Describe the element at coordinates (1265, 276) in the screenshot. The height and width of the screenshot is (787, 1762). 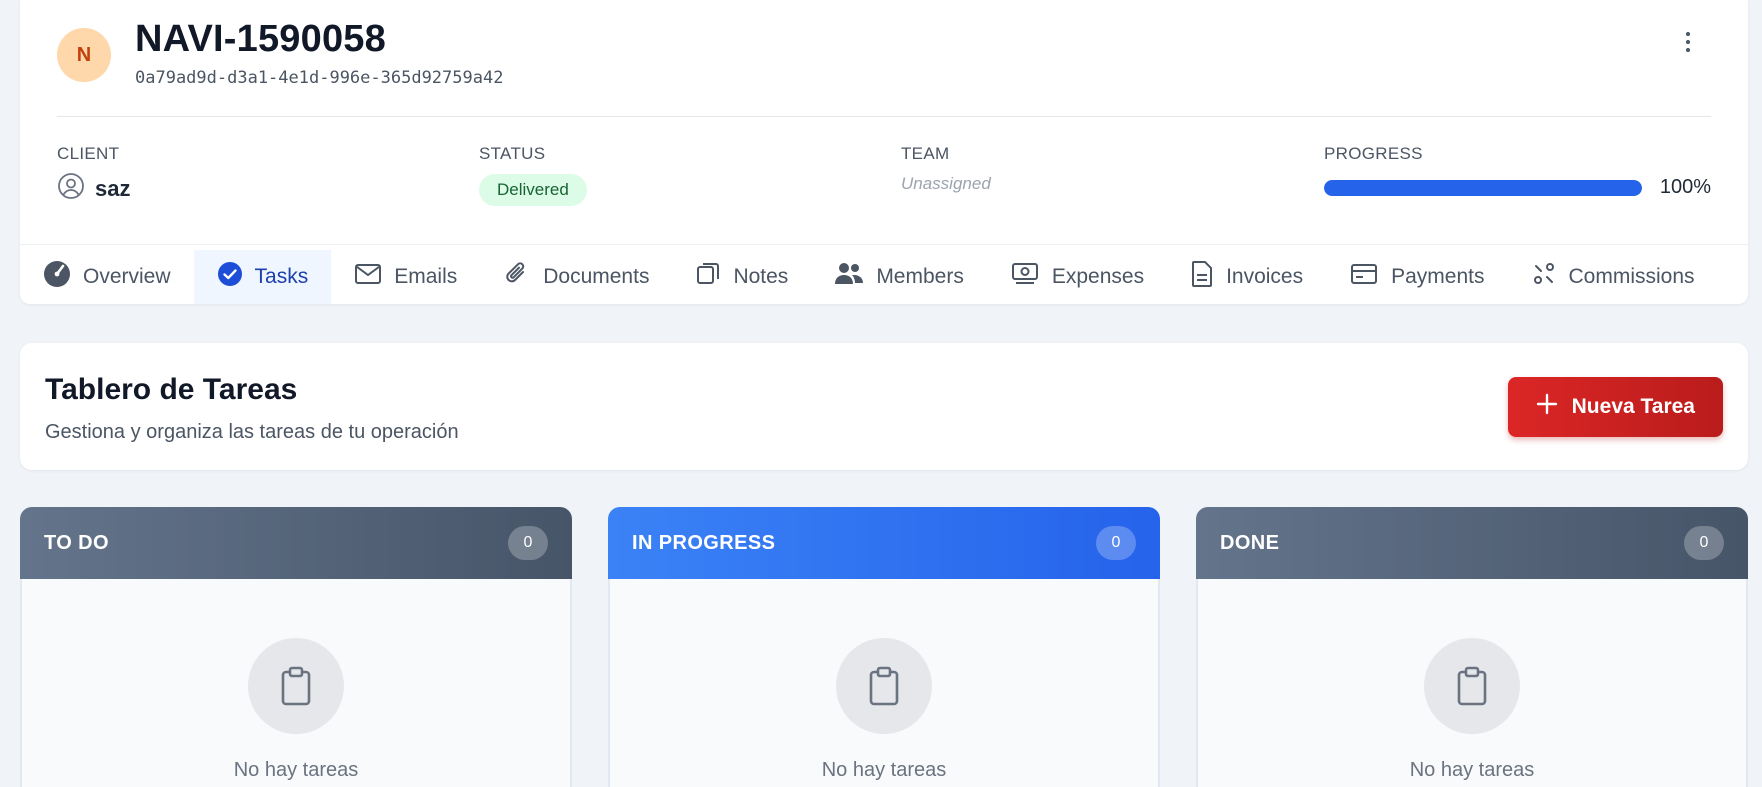
I see `tab-label: Invoices` at that location.